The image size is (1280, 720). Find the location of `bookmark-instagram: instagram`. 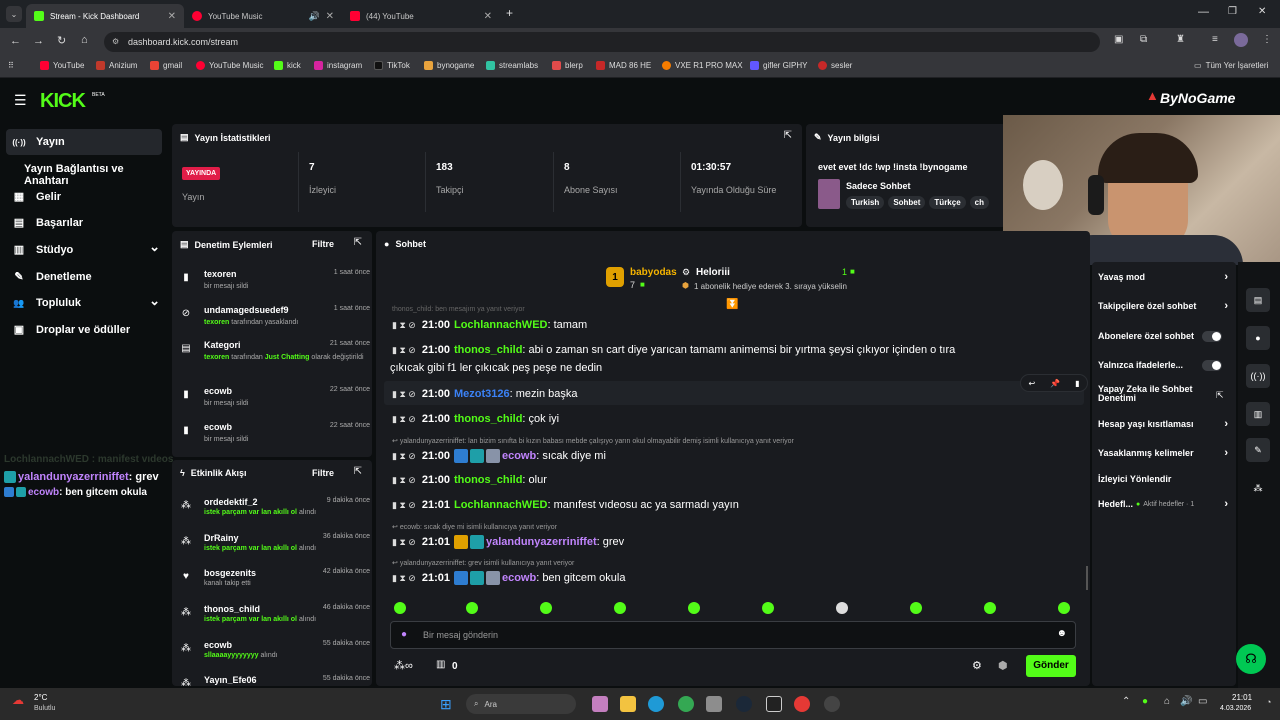

bookmark-instagram: instagram is located at coordinates (338, 65).